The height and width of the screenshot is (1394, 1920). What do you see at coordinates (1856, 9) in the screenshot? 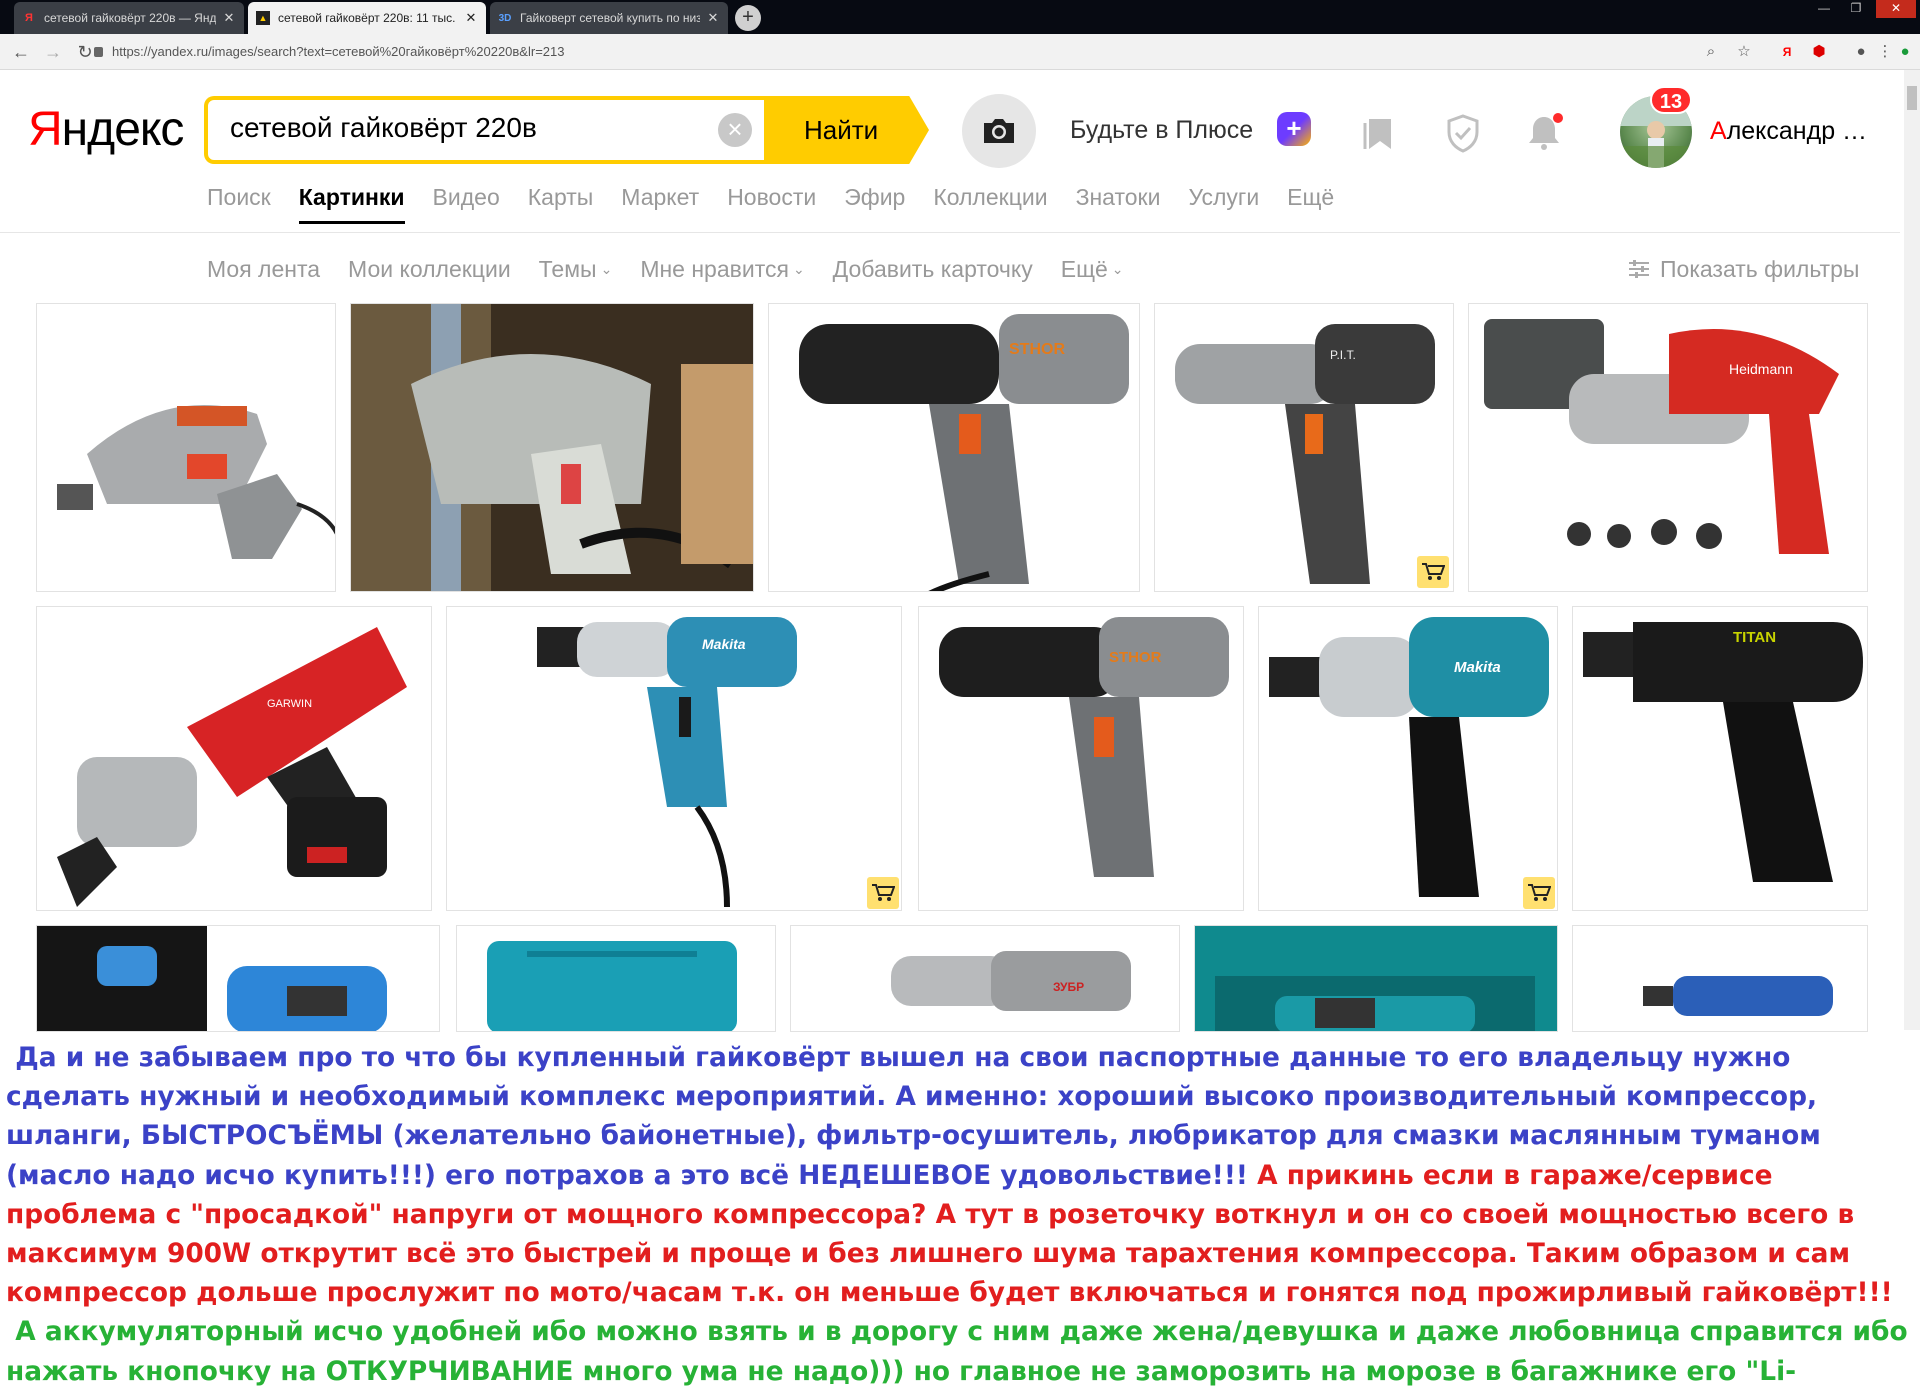
I see `maximize-icon: ❐` at bounding box center [1856, 9].